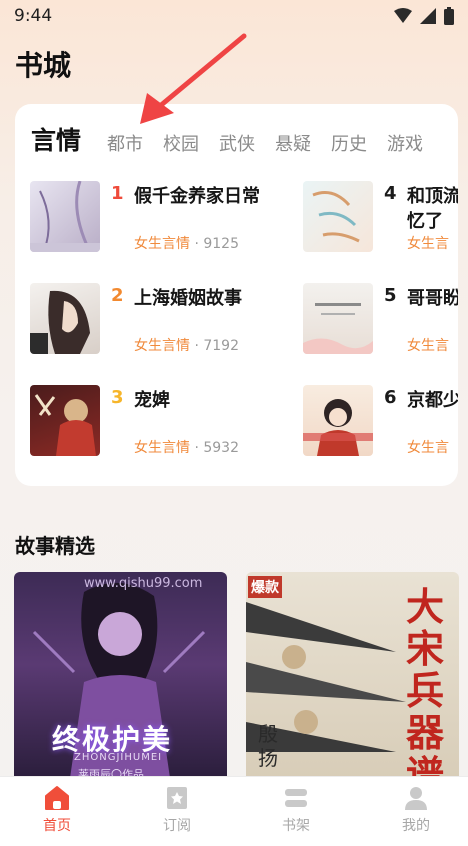 Image resolution: width=468 pixels, height=846 pixels. I want to click on status-icons, so click(424, 16).